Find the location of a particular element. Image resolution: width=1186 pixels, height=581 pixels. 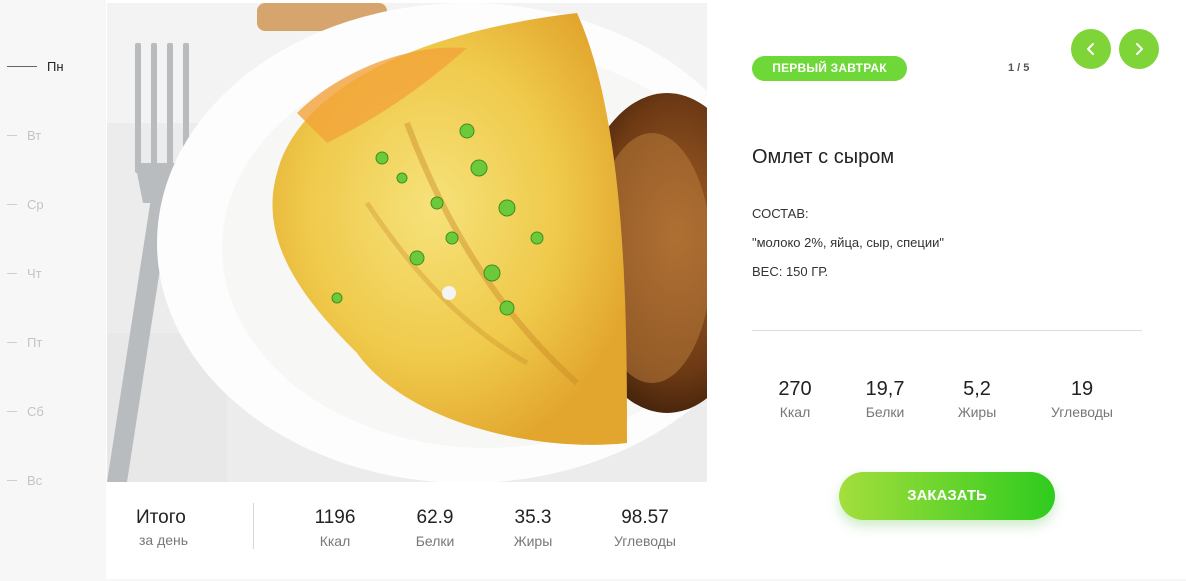

day-label: Пт is located at coordinates (35, 342).